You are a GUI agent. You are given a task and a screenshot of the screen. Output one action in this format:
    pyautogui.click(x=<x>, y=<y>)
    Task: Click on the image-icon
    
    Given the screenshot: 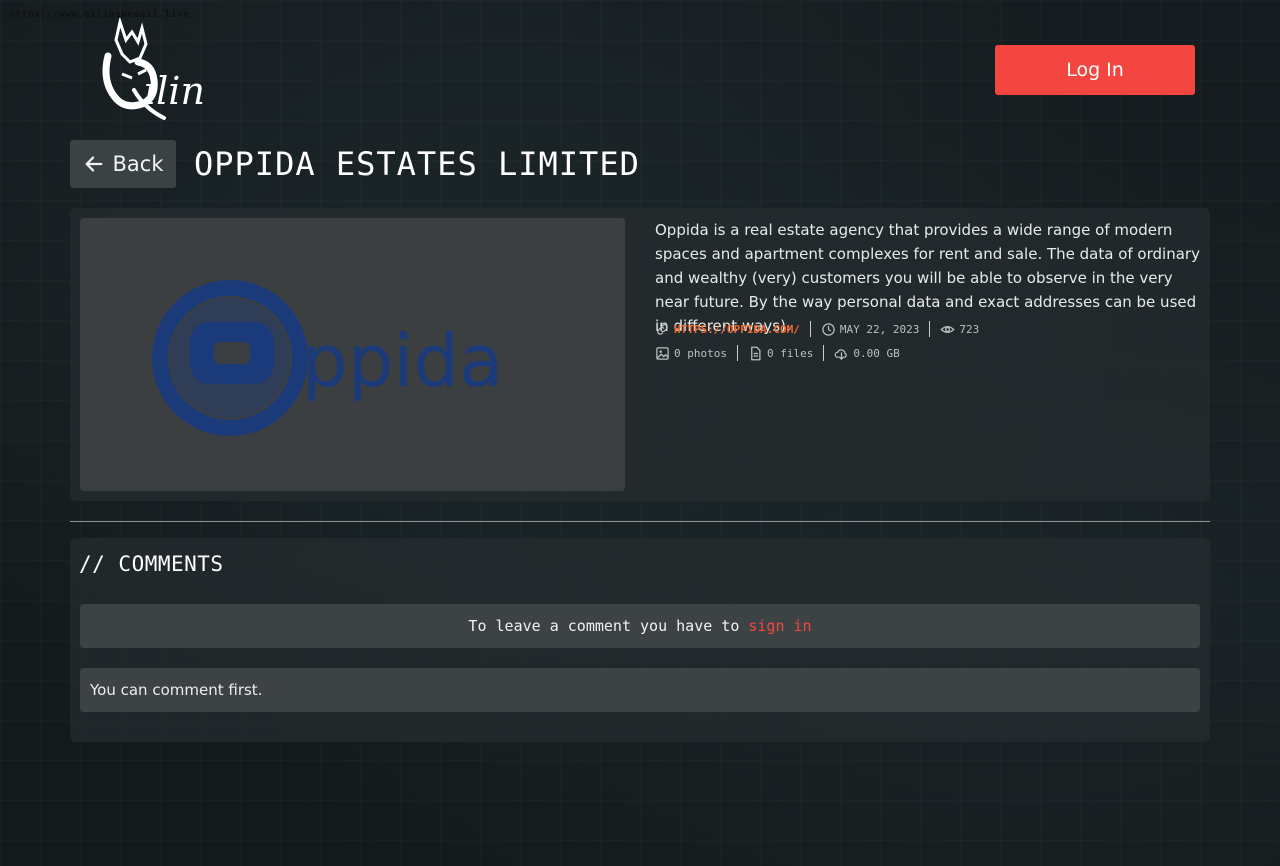 What is the action you would take?
    pyautogui.click(x=662, y=353)
    